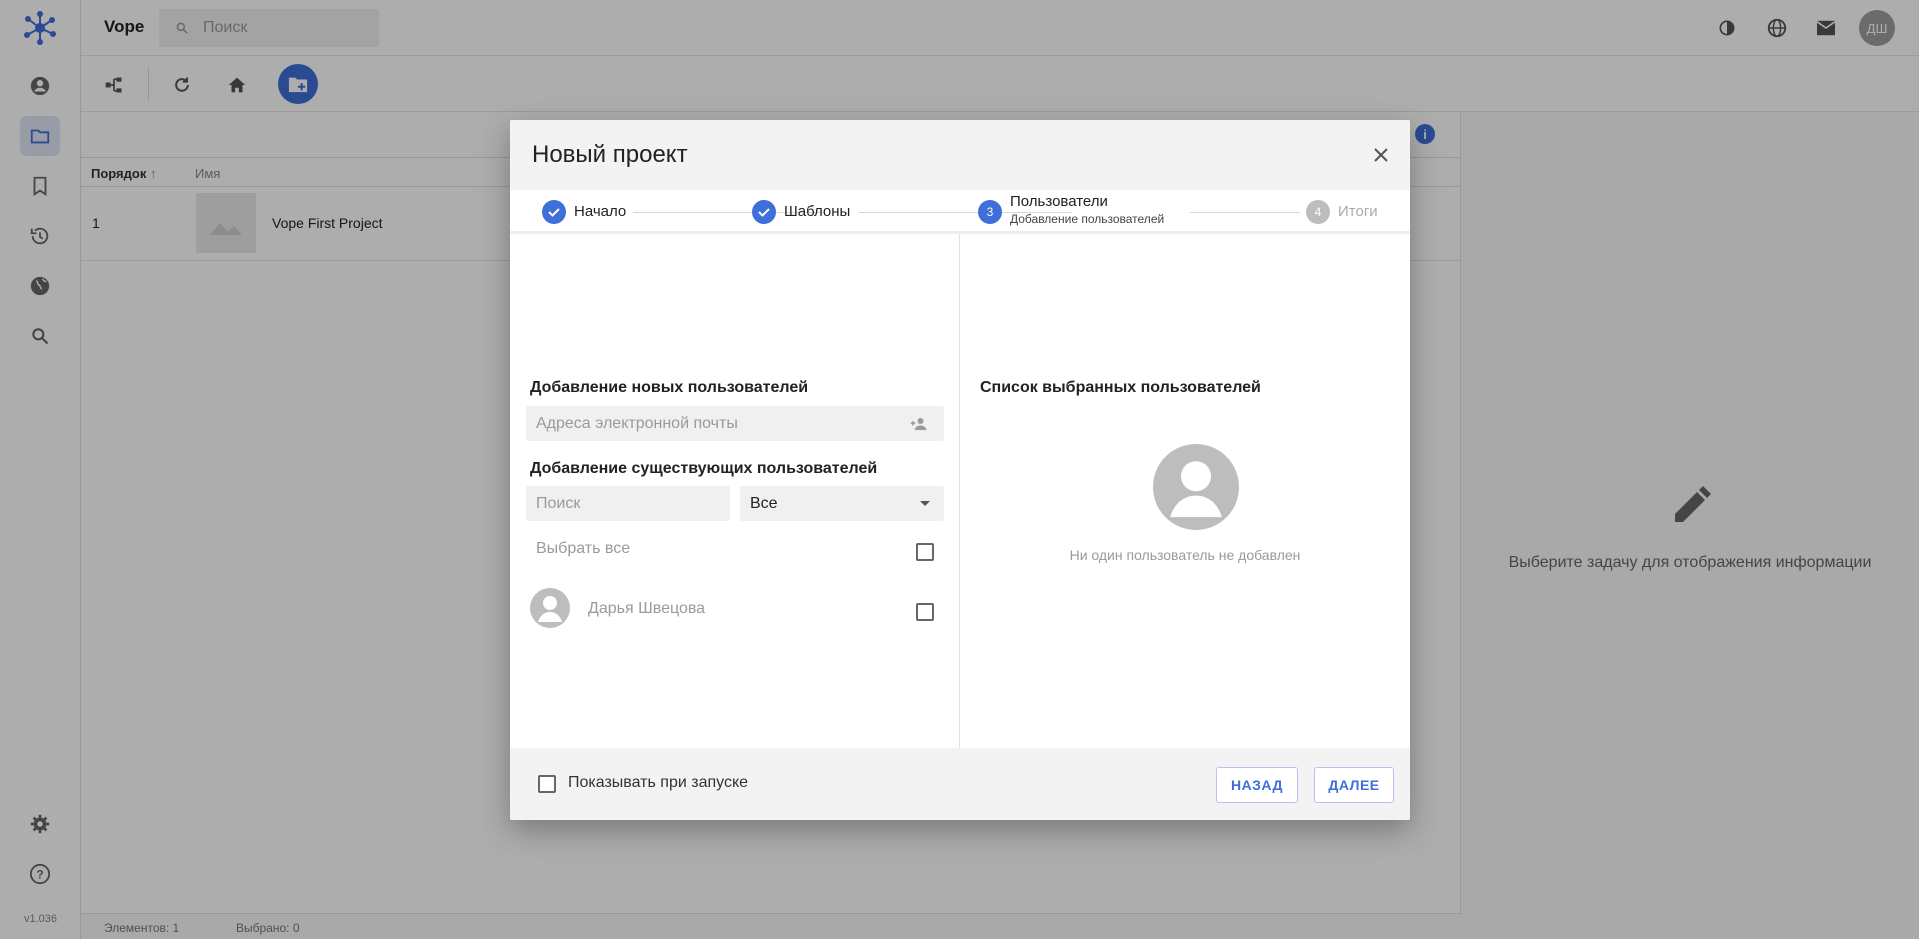 This screenshot has width=1919, height=939. Describe the element at coordinates (1354, 785) in the screenshot. I see `next-button: ДАЛЕЕ` at that location.